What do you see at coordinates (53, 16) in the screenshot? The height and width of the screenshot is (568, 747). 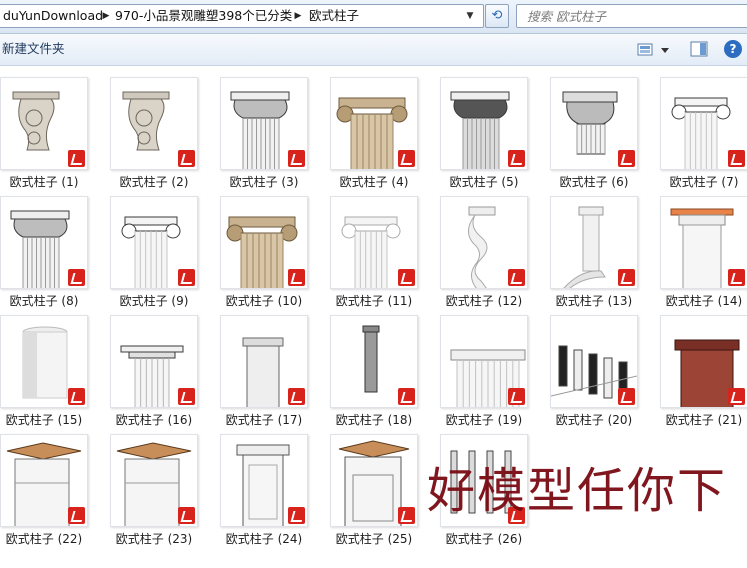 I see `breadcrumb-item-root: duYunDownload` at bounding box center [53, 16].